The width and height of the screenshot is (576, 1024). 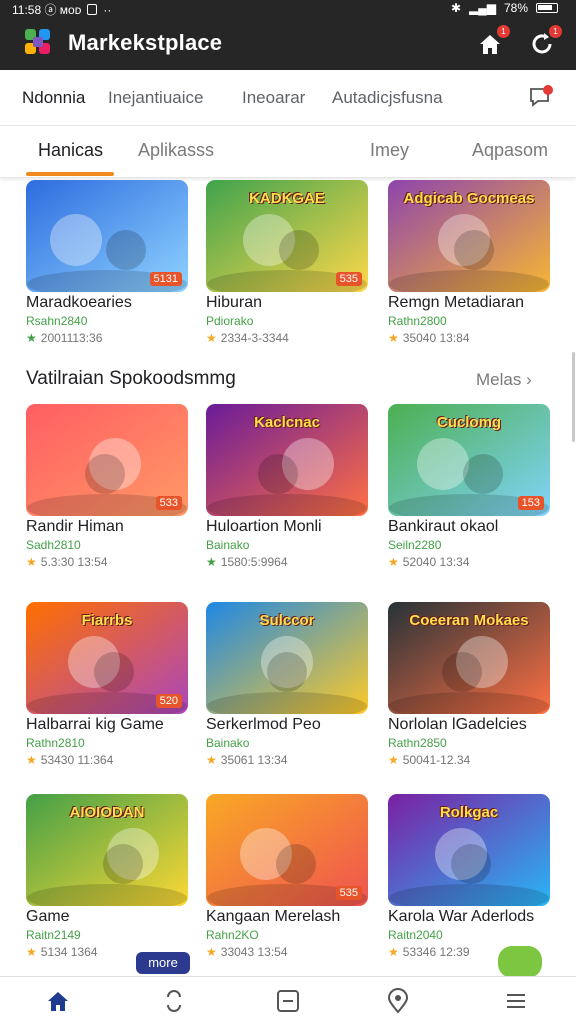 I want to click on app-rating: ★ 35061 13:34, so click(x=247, y=760).